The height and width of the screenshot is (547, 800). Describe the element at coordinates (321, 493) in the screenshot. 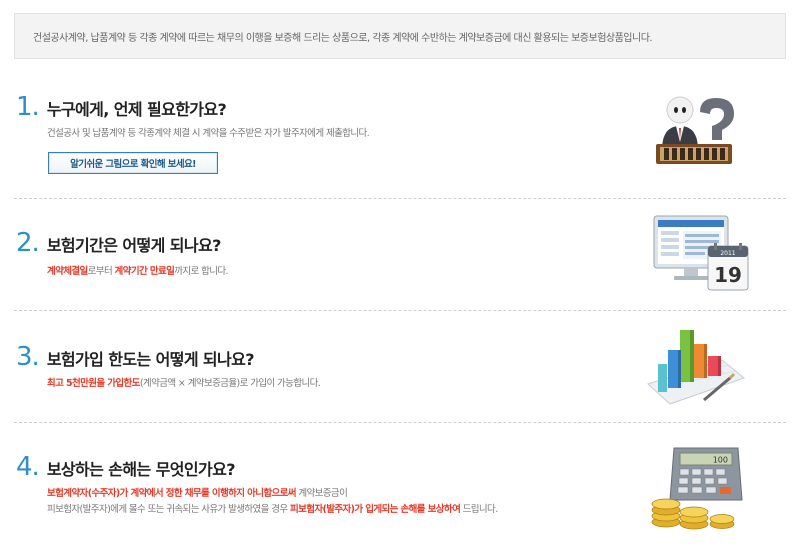

I see `compensation-line1-end: 계약보증금이` at that location.